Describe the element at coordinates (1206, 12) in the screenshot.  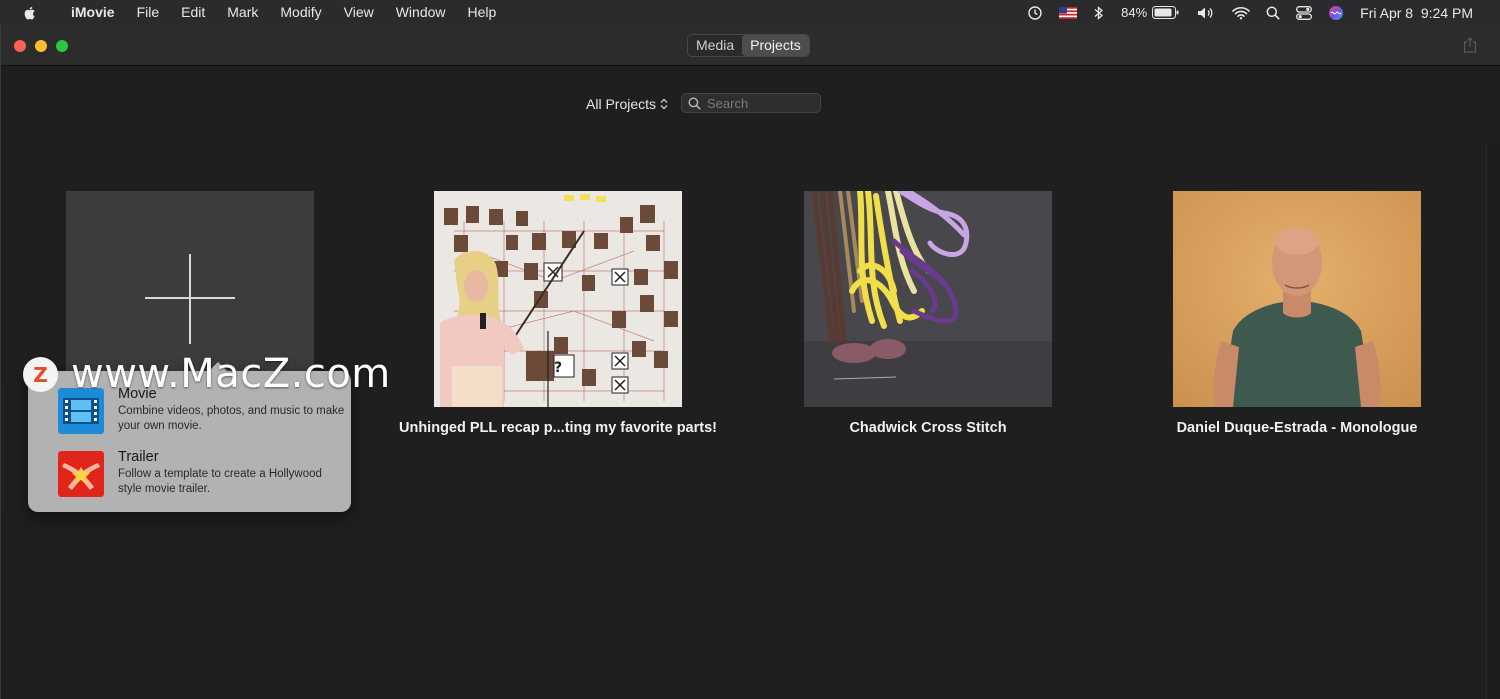
I see `volume-icon` at that location.